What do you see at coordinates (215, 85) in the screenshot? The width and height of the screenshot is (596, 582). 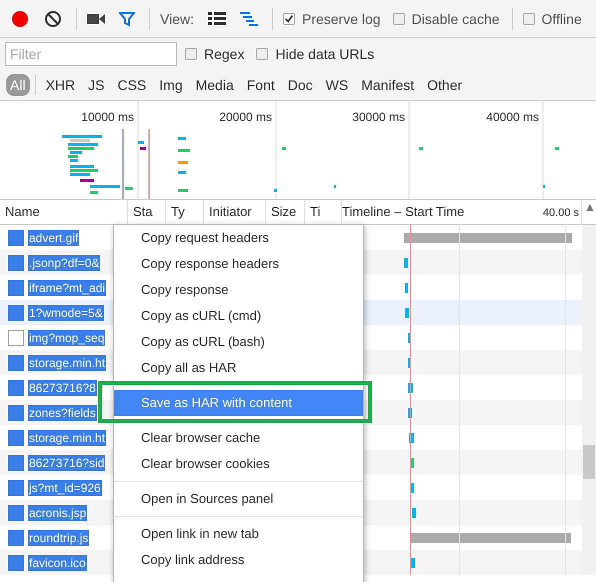 I see `type-filter-tab: Media` at bounding box center [215, 85].